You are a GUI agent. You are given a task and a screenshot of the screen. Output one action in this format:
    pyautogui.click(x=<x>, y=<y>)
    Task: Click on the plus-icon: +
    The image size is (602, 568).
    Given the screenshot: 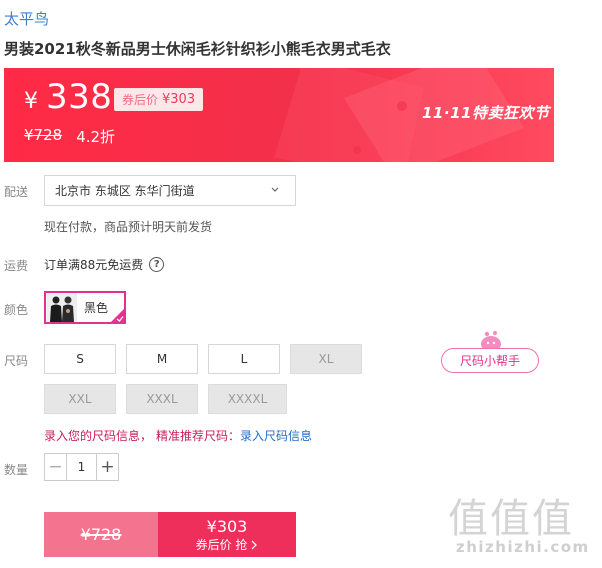 What is the action you would take?
    pyautogui.click(x=107, y=467)
    